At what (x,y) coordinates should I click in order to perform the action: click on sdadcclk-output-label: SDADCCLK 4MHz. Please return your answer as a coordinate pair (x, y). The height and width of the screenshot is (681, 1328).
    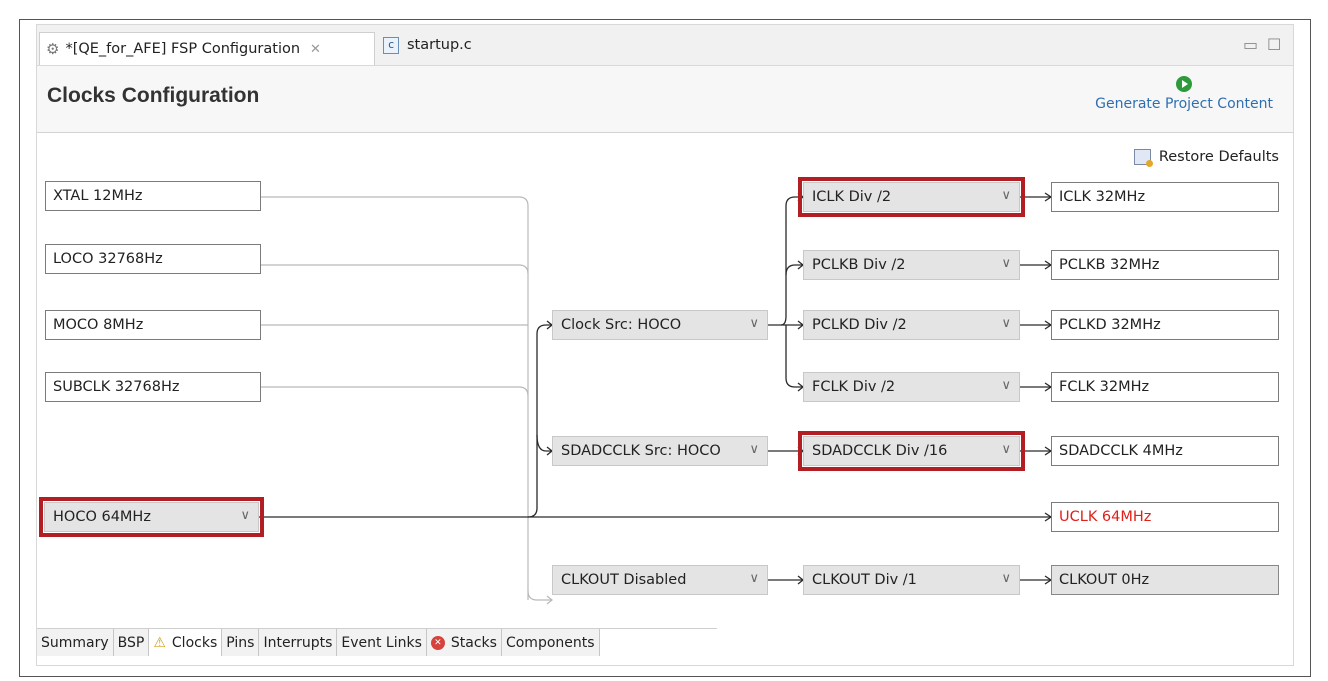
    Looking at the image, I should click on (1121, 451).